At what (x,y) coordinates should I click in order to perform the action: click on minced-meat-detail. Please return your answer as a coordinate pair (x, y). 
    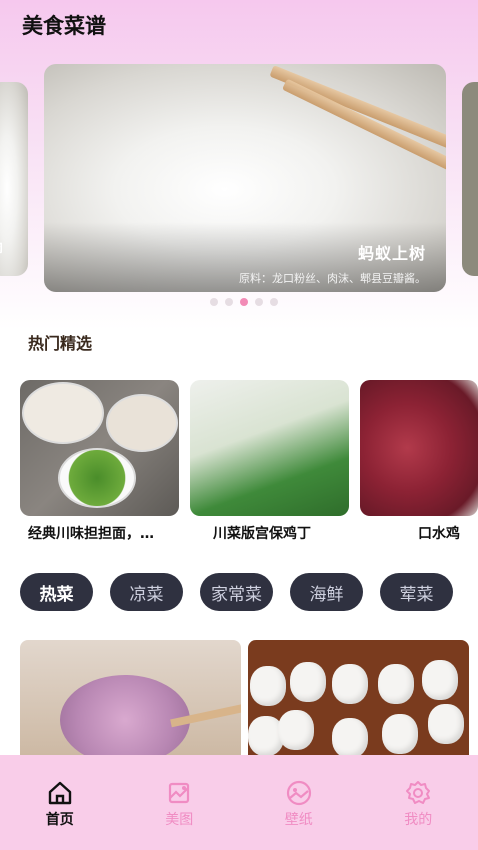
    Looking at the image, I should click on (125, 715).